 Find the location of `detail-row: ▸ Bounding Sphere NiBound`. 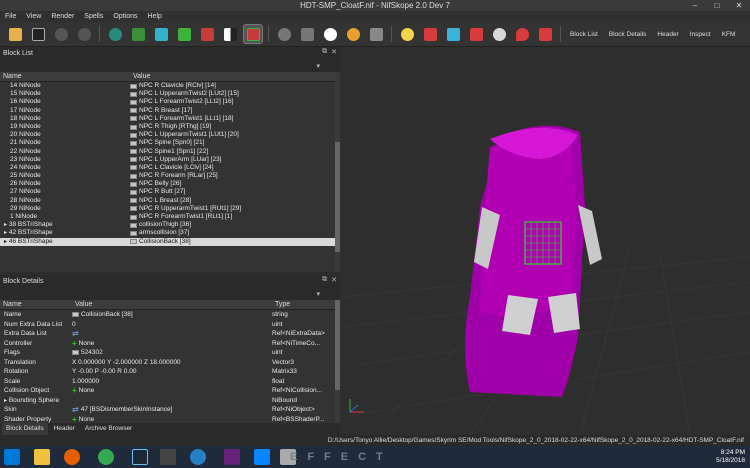

detail-row: ▸ Bounding Sphere NiBound is located at coordinates (167, 401).